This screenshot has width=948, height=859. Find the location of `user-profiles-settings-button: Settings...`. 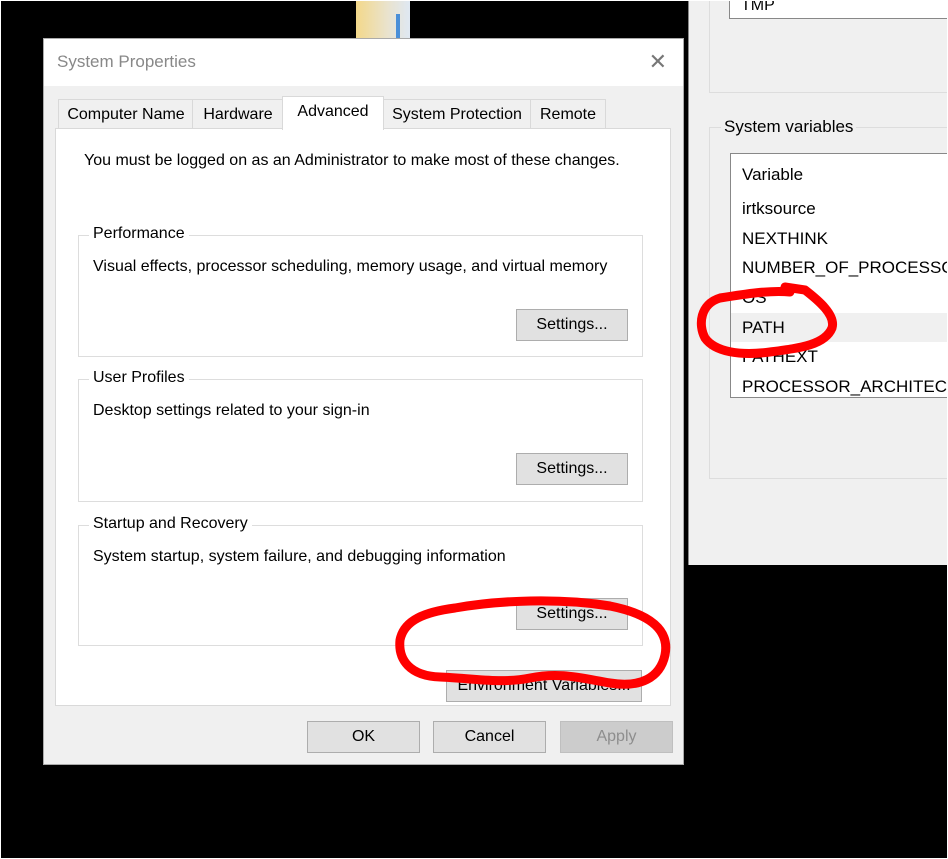

user-profiles-settings-button: Settings... is located at coordinates (572, 469).